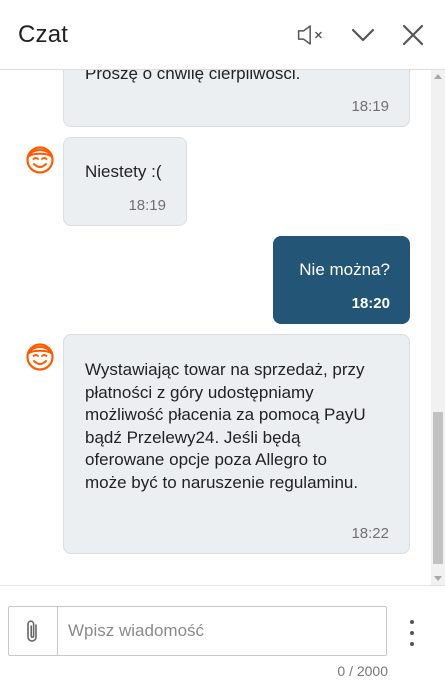 The width and height of the screenshot is (445, 694). What do you see at coordinates (438, 488) in the screenshot?
I see `scrollbar-thumb` at bounding box center [438, 488].